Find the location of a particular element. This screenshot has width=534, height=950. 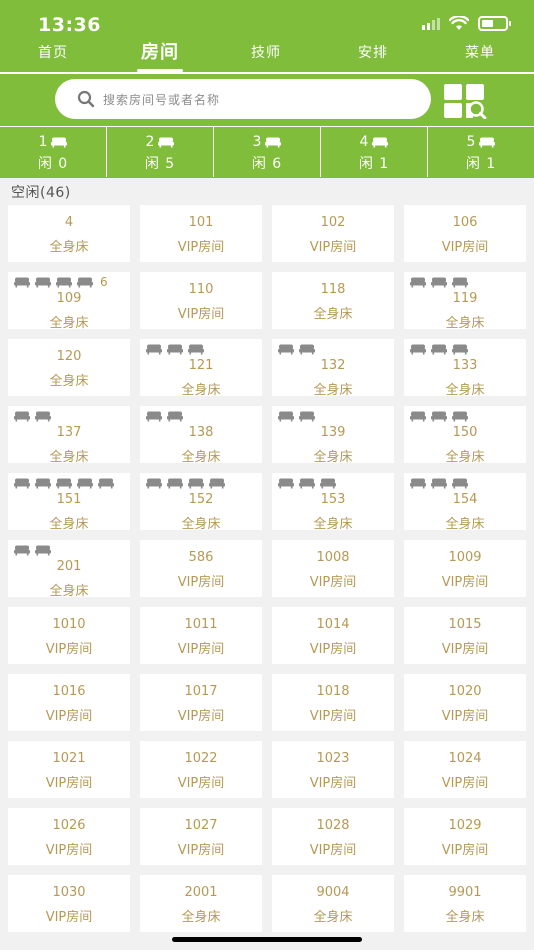

room-card: 2001 全身床 is located at coordinates (201, 903).